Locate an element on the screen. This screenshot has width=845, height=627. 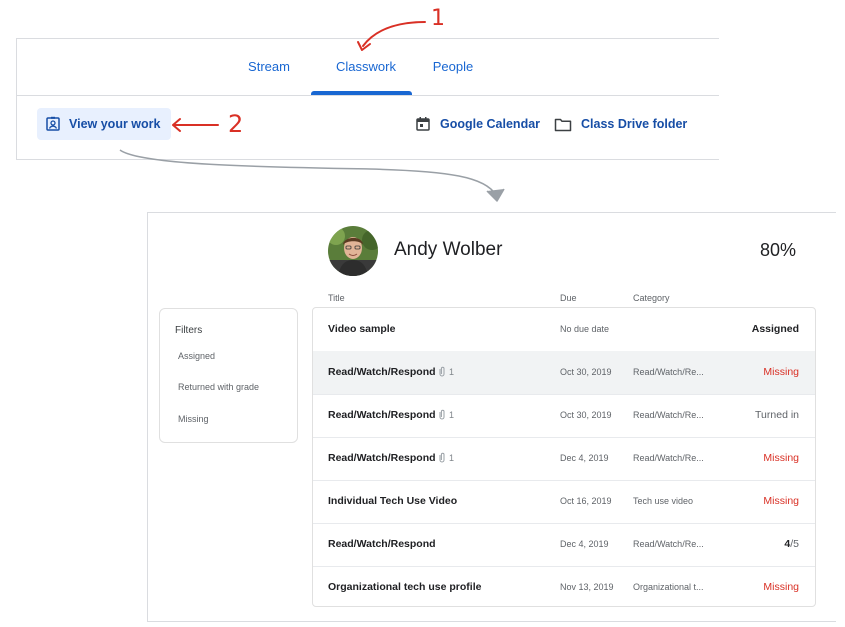
class-drive-folder-link: Class Drive folder is located at coordinates (620, 124).